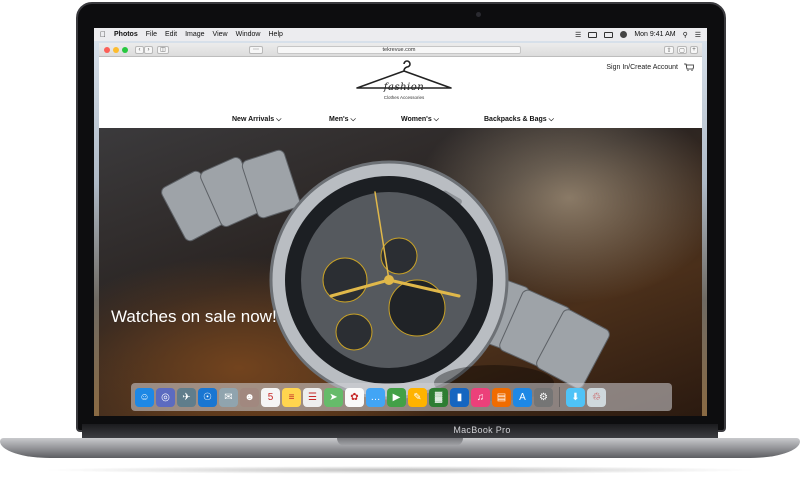 The image size is (800, 477). I want to click on cart-icon, so click(689, 67).